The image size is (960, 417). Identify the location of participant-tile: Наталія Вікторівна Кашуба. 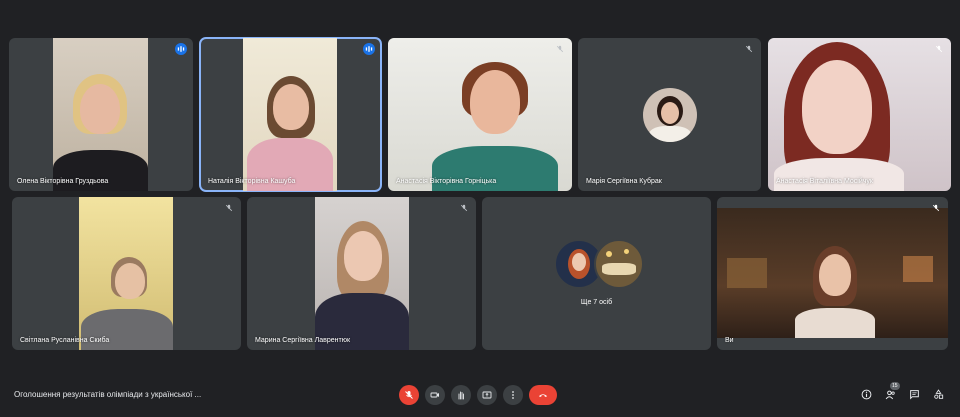
(290, 114).